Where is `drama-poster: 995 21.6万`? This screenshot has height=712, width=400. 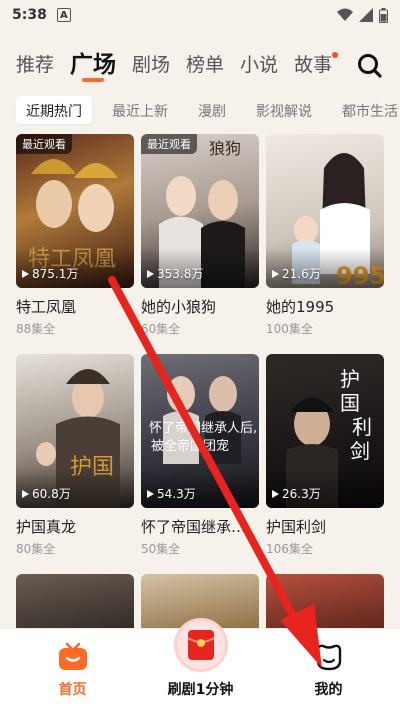
drama-poster: 995 21.6万 is located at coordinates (325, 211).